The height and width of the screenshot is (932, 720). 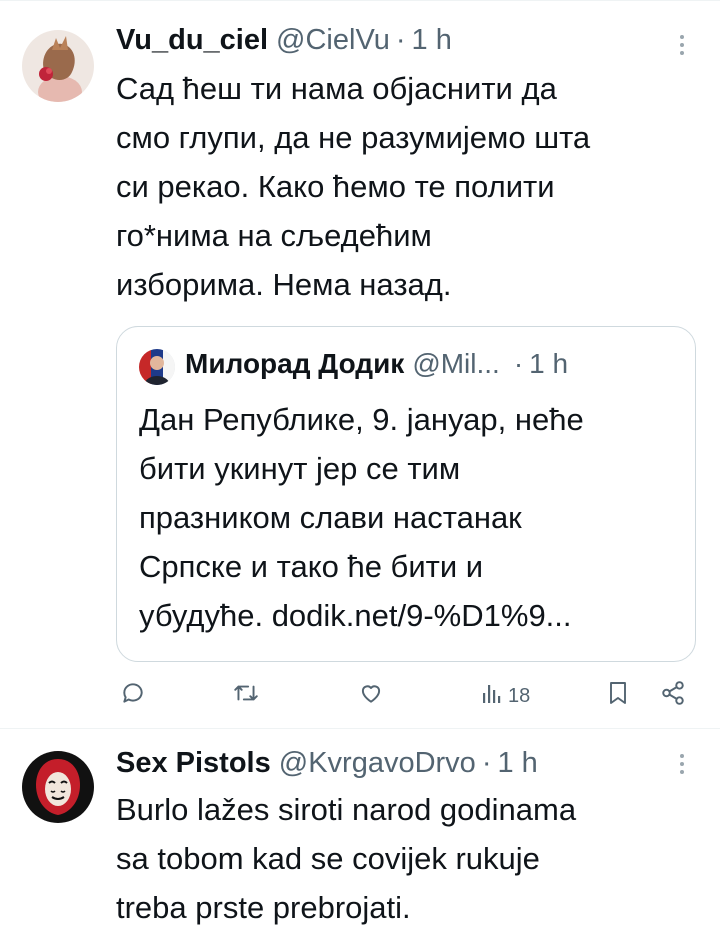 I want to click on share-icon, so click(x=673, y=696).